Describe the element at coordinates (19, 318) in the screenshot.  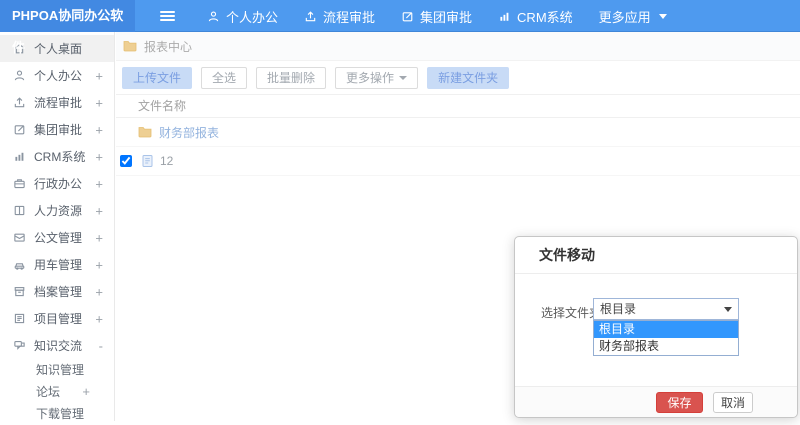
I see `project-icon` at that location.